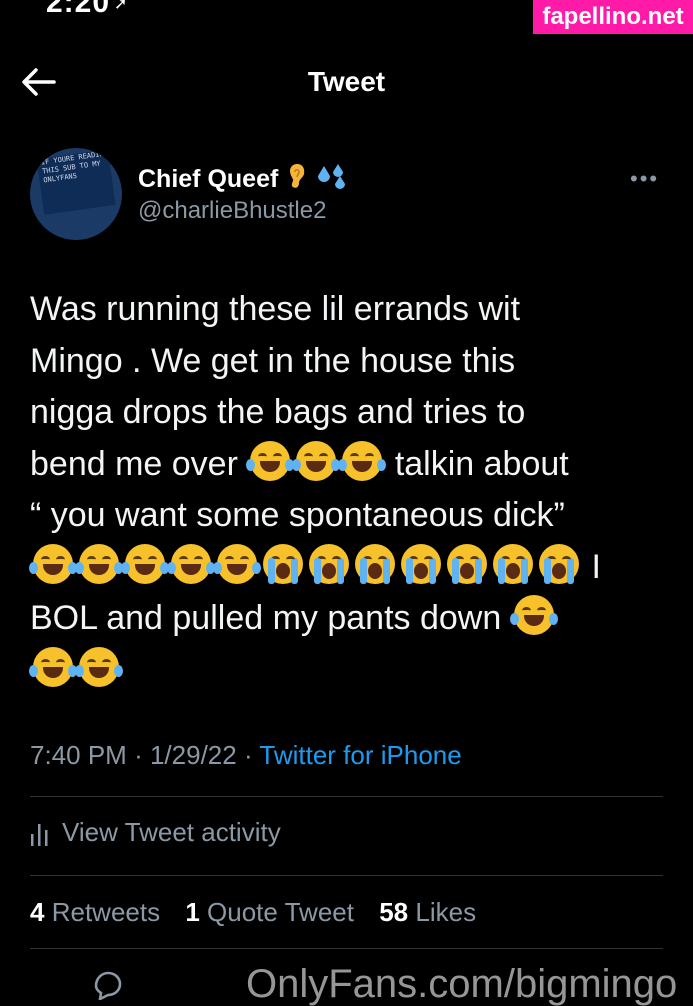 The height and width of the screenshot is (1006, 693). Describe the element at coordinates (78, 755) in the screenshot. I see `tweet-time: 7:40 PM` at that location.